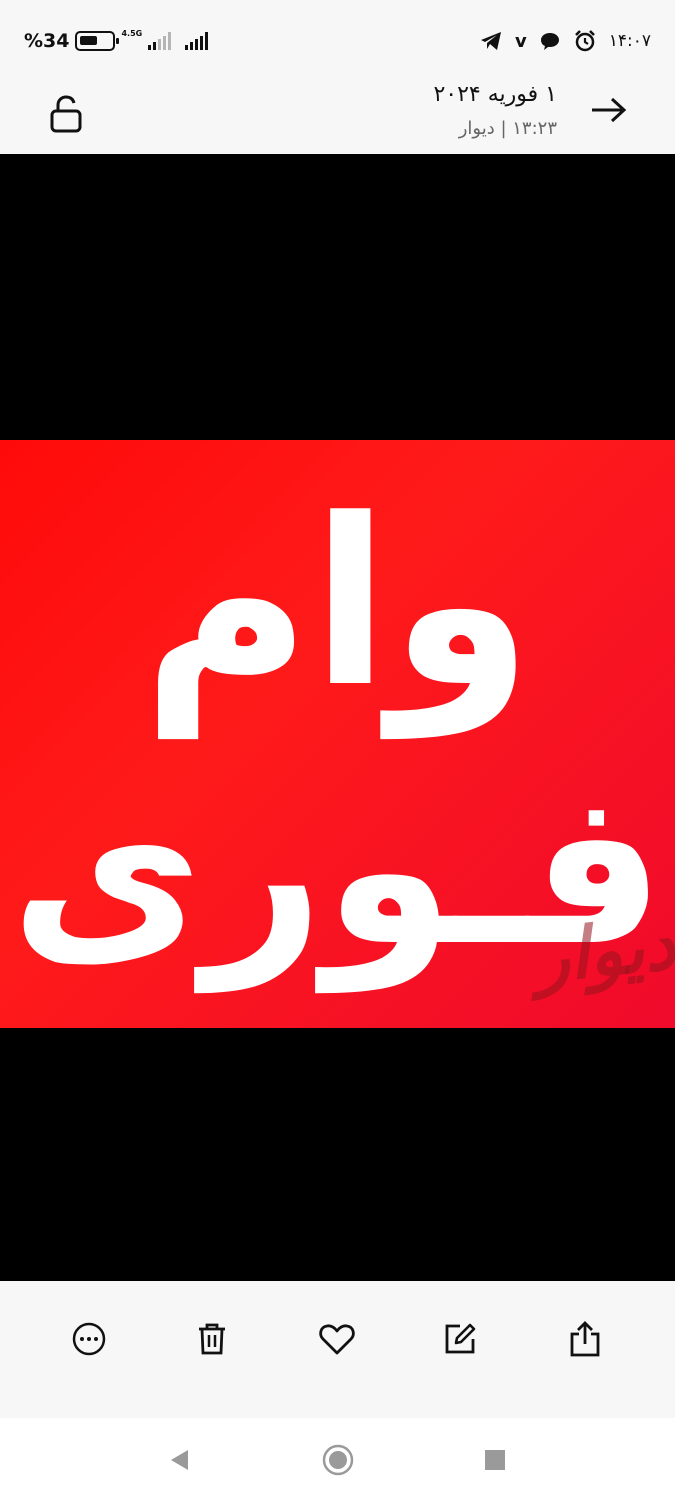  What do you see at coordinates (97, 41) in the screenshot?
I see `battery-icon` at bounding box center [97, 41].